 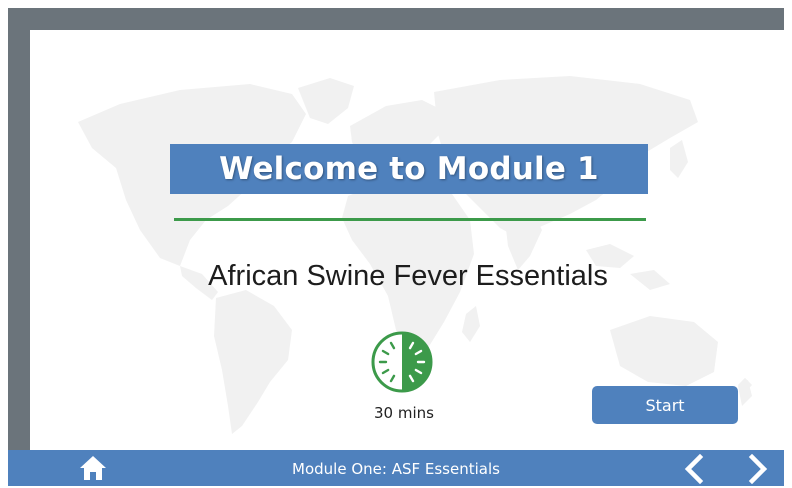 What do you see at coordinates (402, 362) in the screenshot?
I see `timer-icon` at bounding box center [402, 362].